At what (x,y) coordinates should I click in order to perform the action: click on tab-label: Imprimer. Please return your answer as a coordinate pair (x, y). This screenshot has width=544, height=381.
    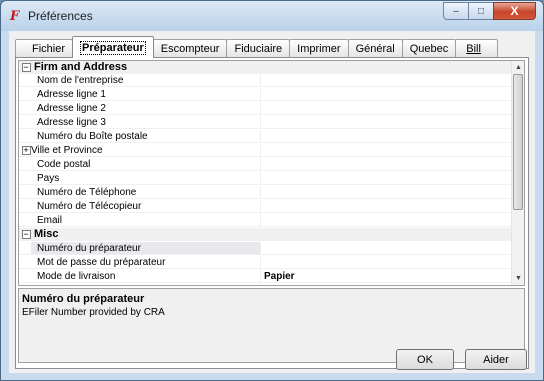
    Looking at the image, I should click on (319, 49).